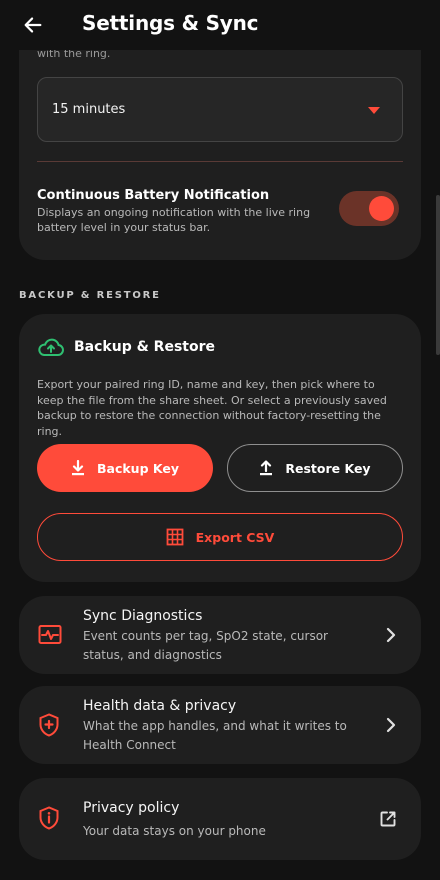 Image resolution: width=440 pixels, height=880 pixels. I want to click on health-data-privacy-title: Health data & privacy, so click(160, 706).